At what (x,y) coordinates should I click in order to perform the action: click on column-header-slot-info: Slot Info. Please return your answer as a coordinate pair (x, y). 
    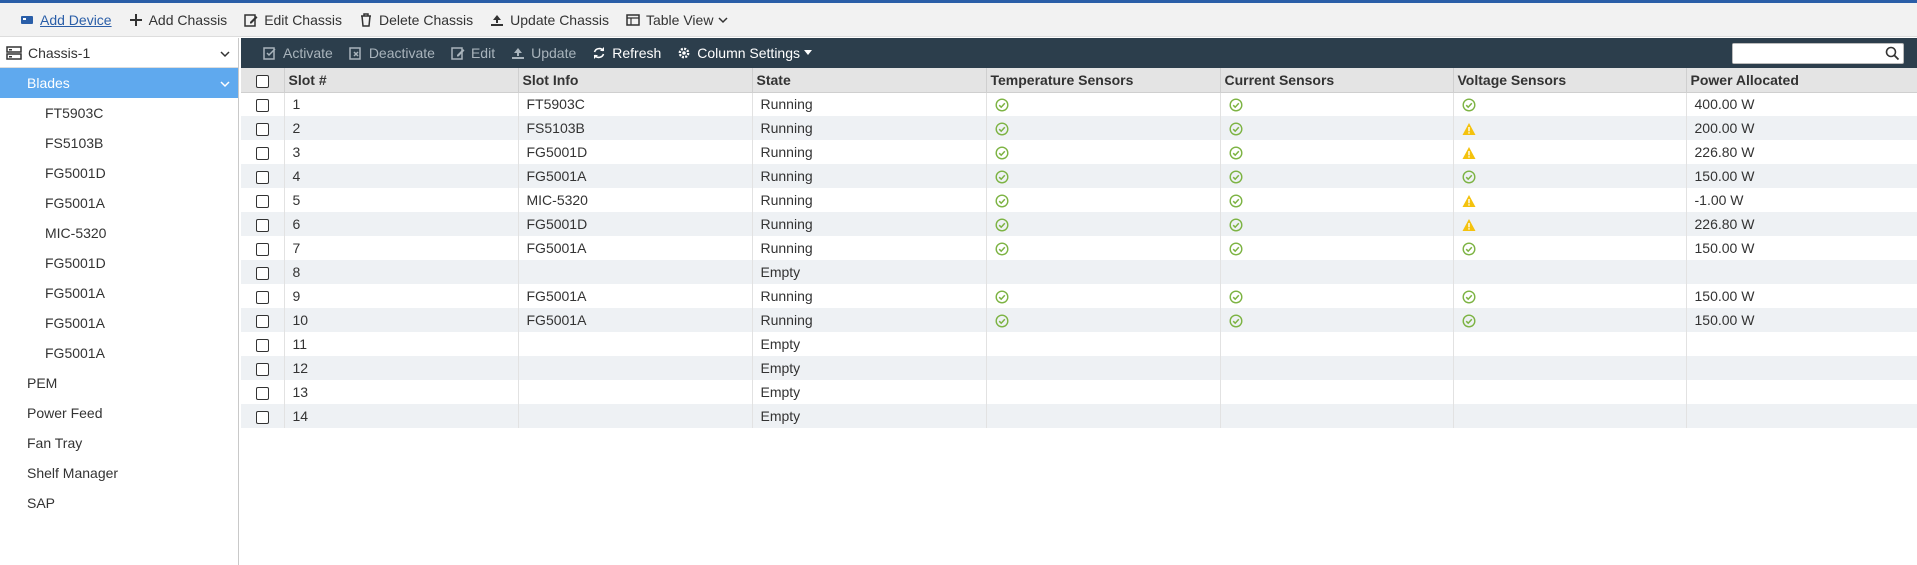
    Looking at the image, I should click on (635, 80).